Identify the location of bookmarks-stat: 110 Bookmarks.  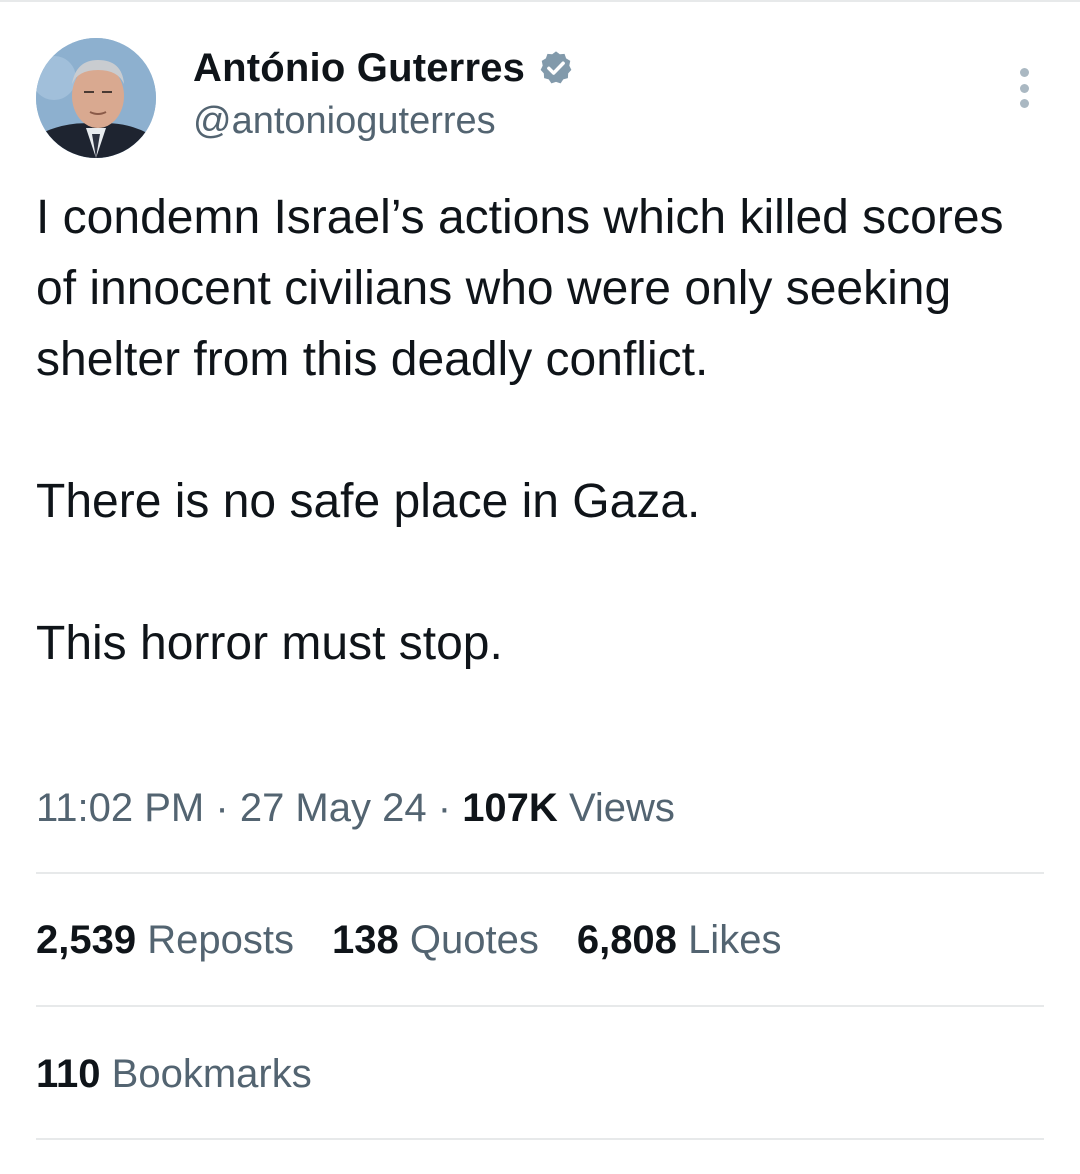
(174, 1074).